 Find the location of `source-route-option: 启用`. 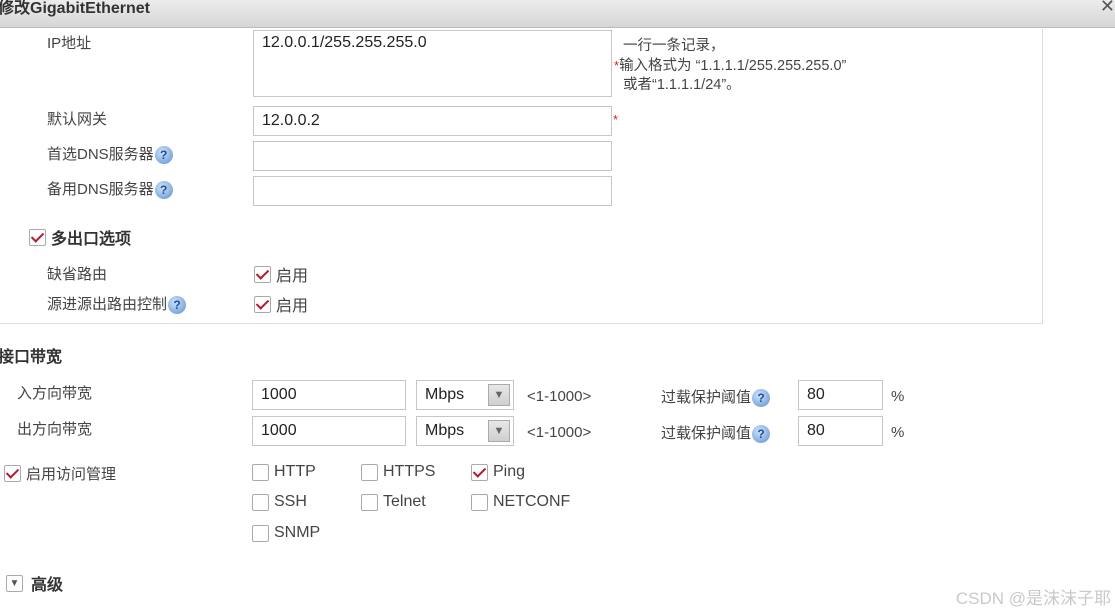

source-route-option: 启用 is located at coordinates (292, 306).